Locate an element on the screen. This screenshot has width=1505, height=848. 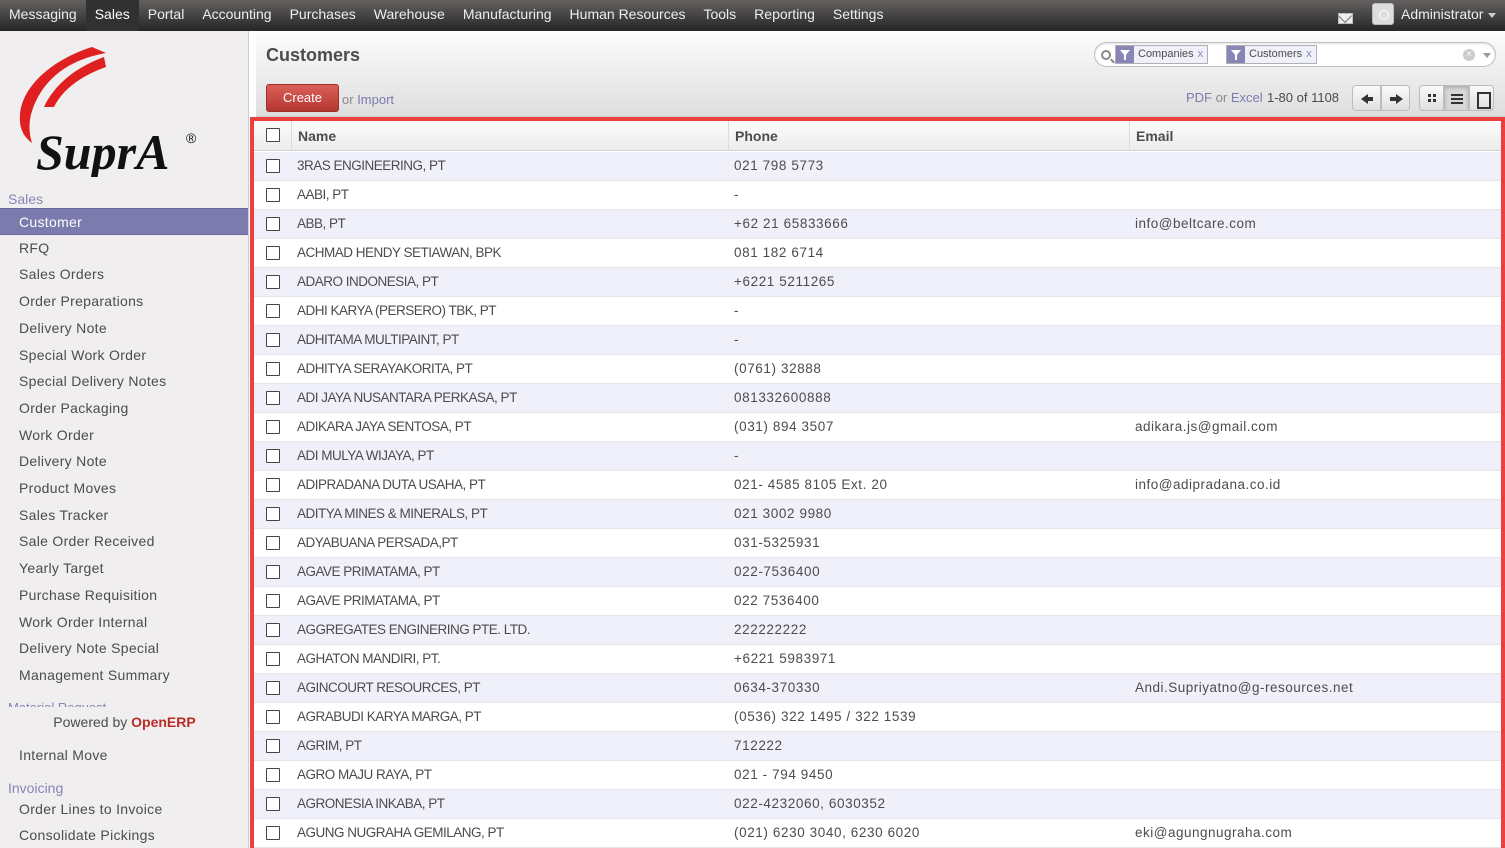
sidebar-item-rfq: RFQ is located at coordinates (124, 248).